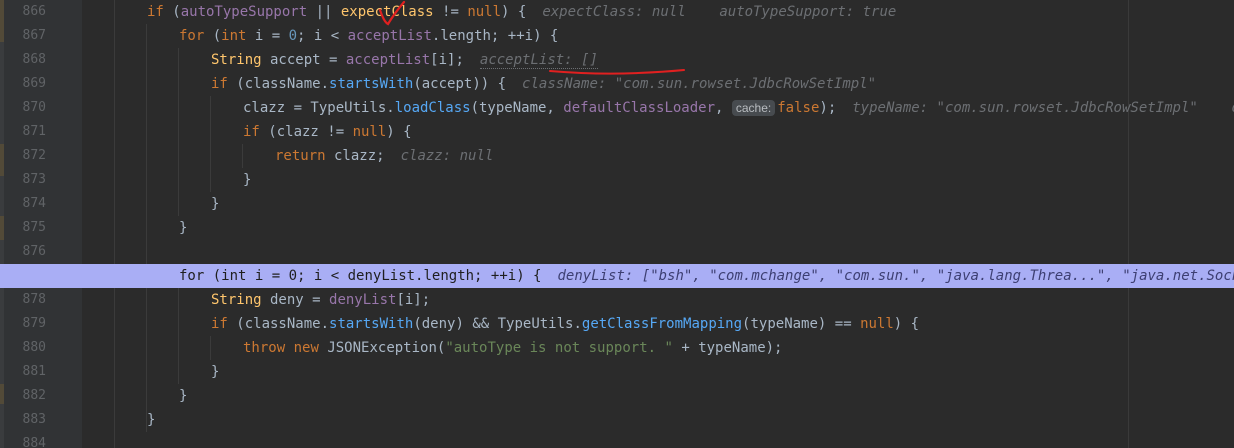  Describe the element at coordinates (25, 156) in the screenshot. I see `line-number: 872` at that location.